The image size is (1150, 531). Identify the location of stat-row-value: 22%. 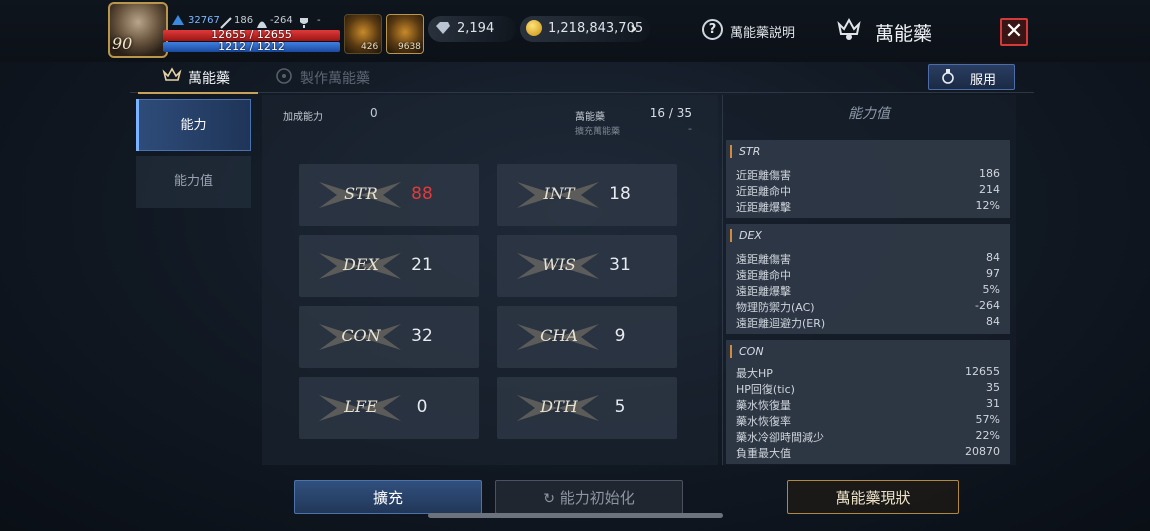
(987, 435).